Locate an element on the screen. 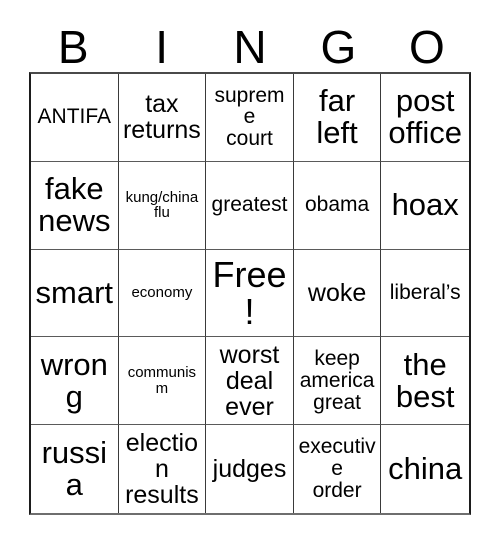 This screenshot has width=500, height=544. bingo-cell: ANTIFA is located at coordinates (75, 118).